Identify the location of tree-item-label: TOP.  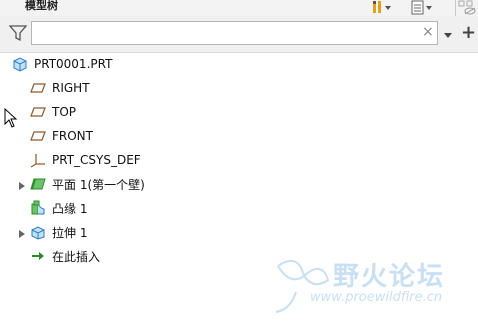
(64, 112).